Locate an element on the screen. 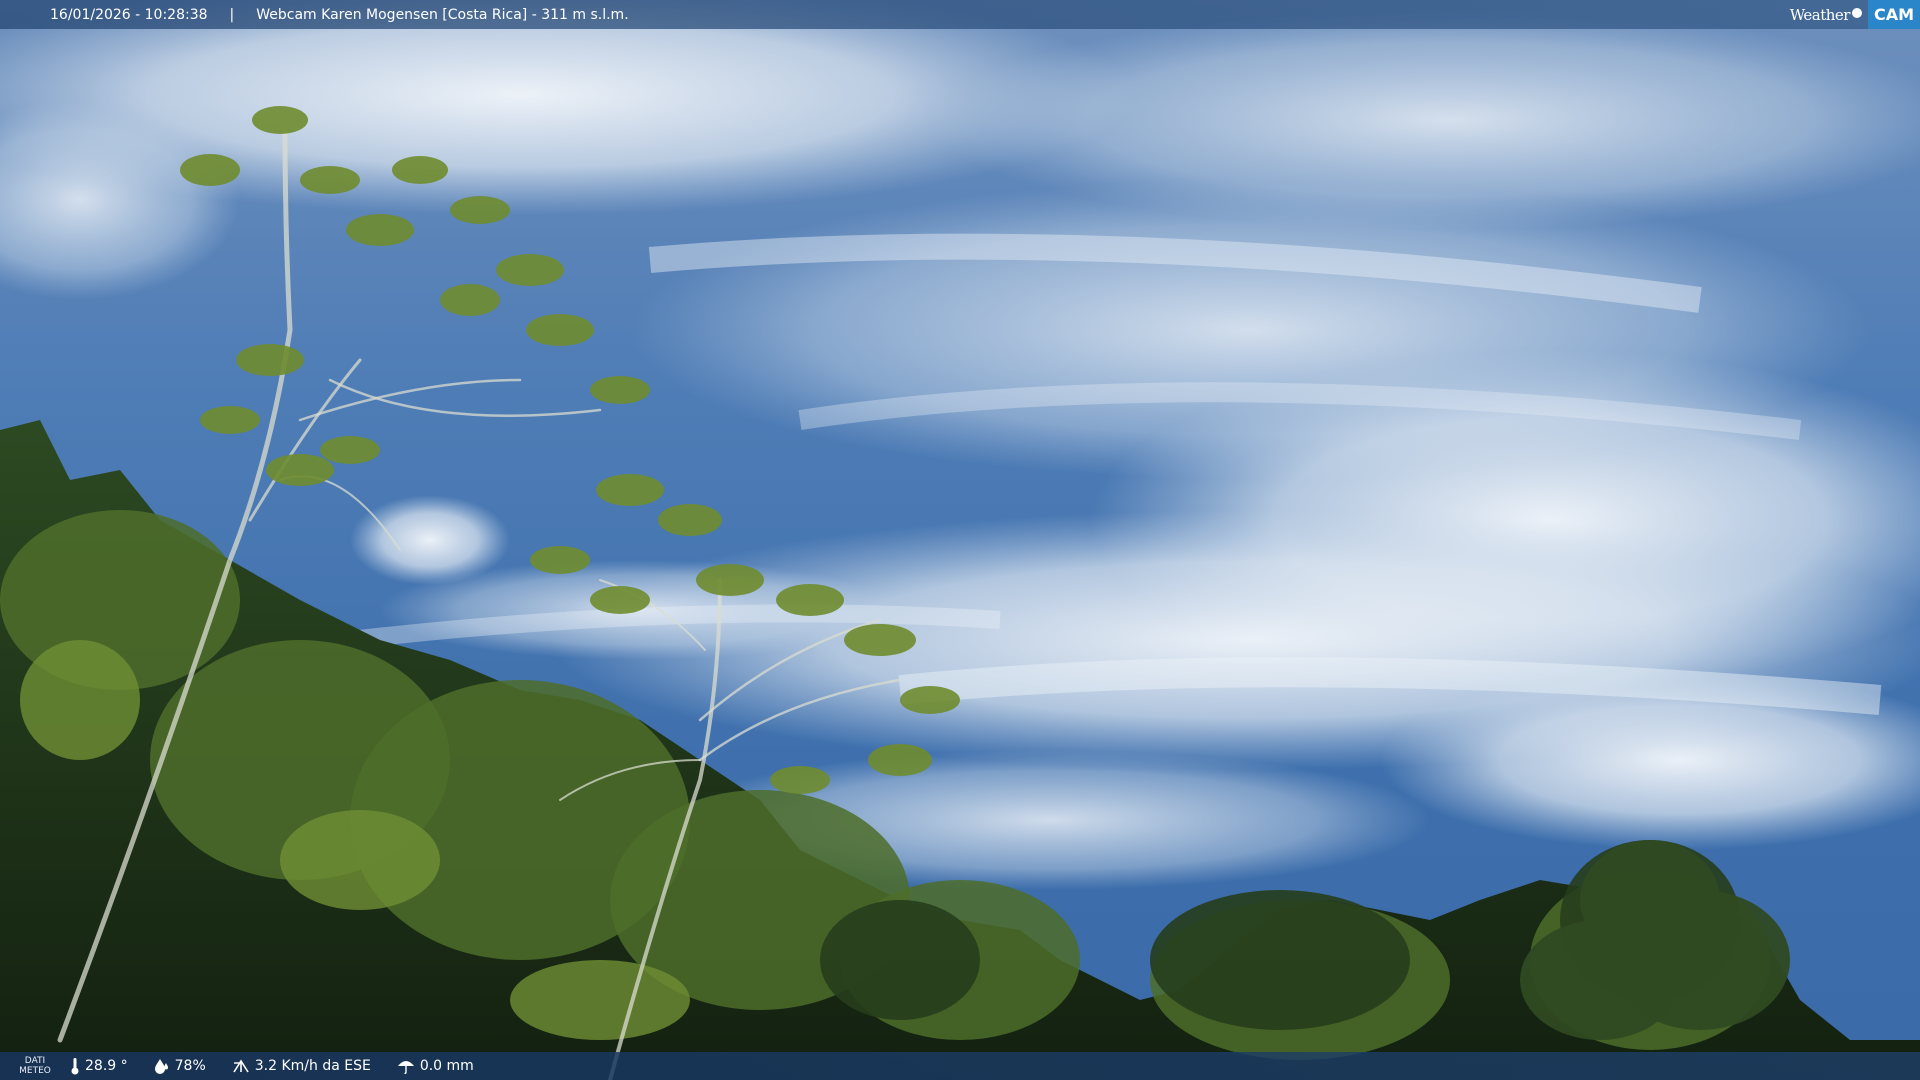 The width and height of the screenshot is (1920, 1080). logo-weather-text: Weather is located at coordinates (1829, 15).